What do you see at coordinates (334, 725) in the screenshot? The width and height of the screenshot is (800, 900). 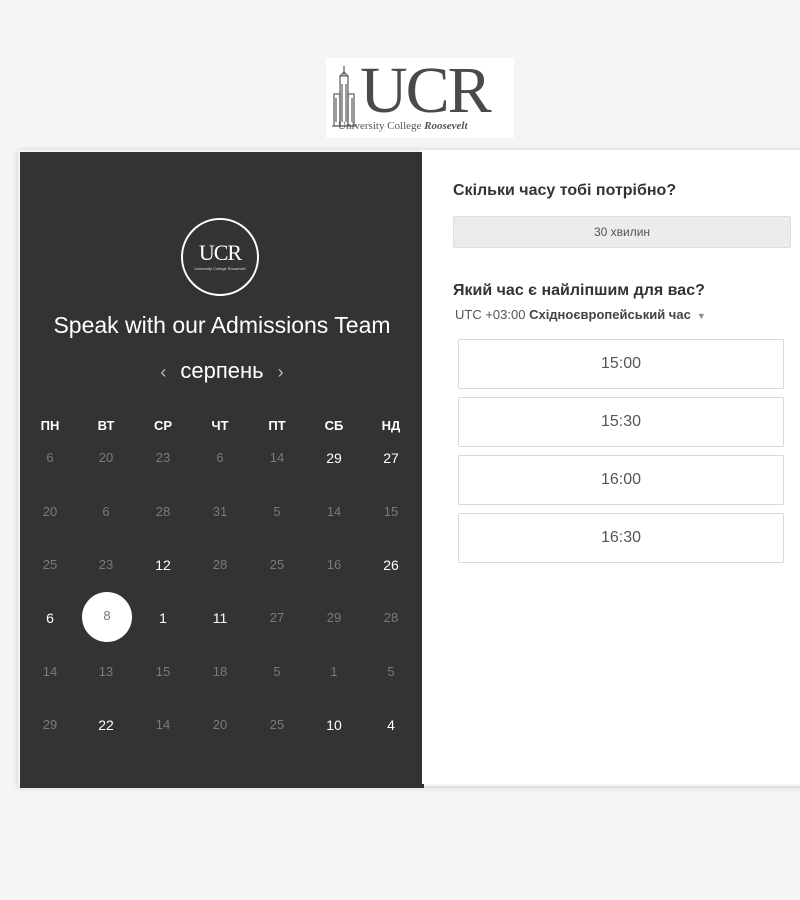 I see `calendar-day-available: 10` at bounding box center [334, 725].